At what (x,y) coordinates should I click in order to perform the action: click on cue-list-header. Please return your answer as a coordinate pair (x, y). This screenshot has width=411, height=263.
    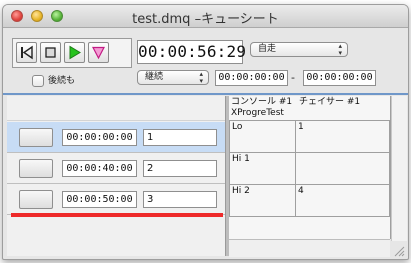
    Looking at the image, I should click on (117, 108).